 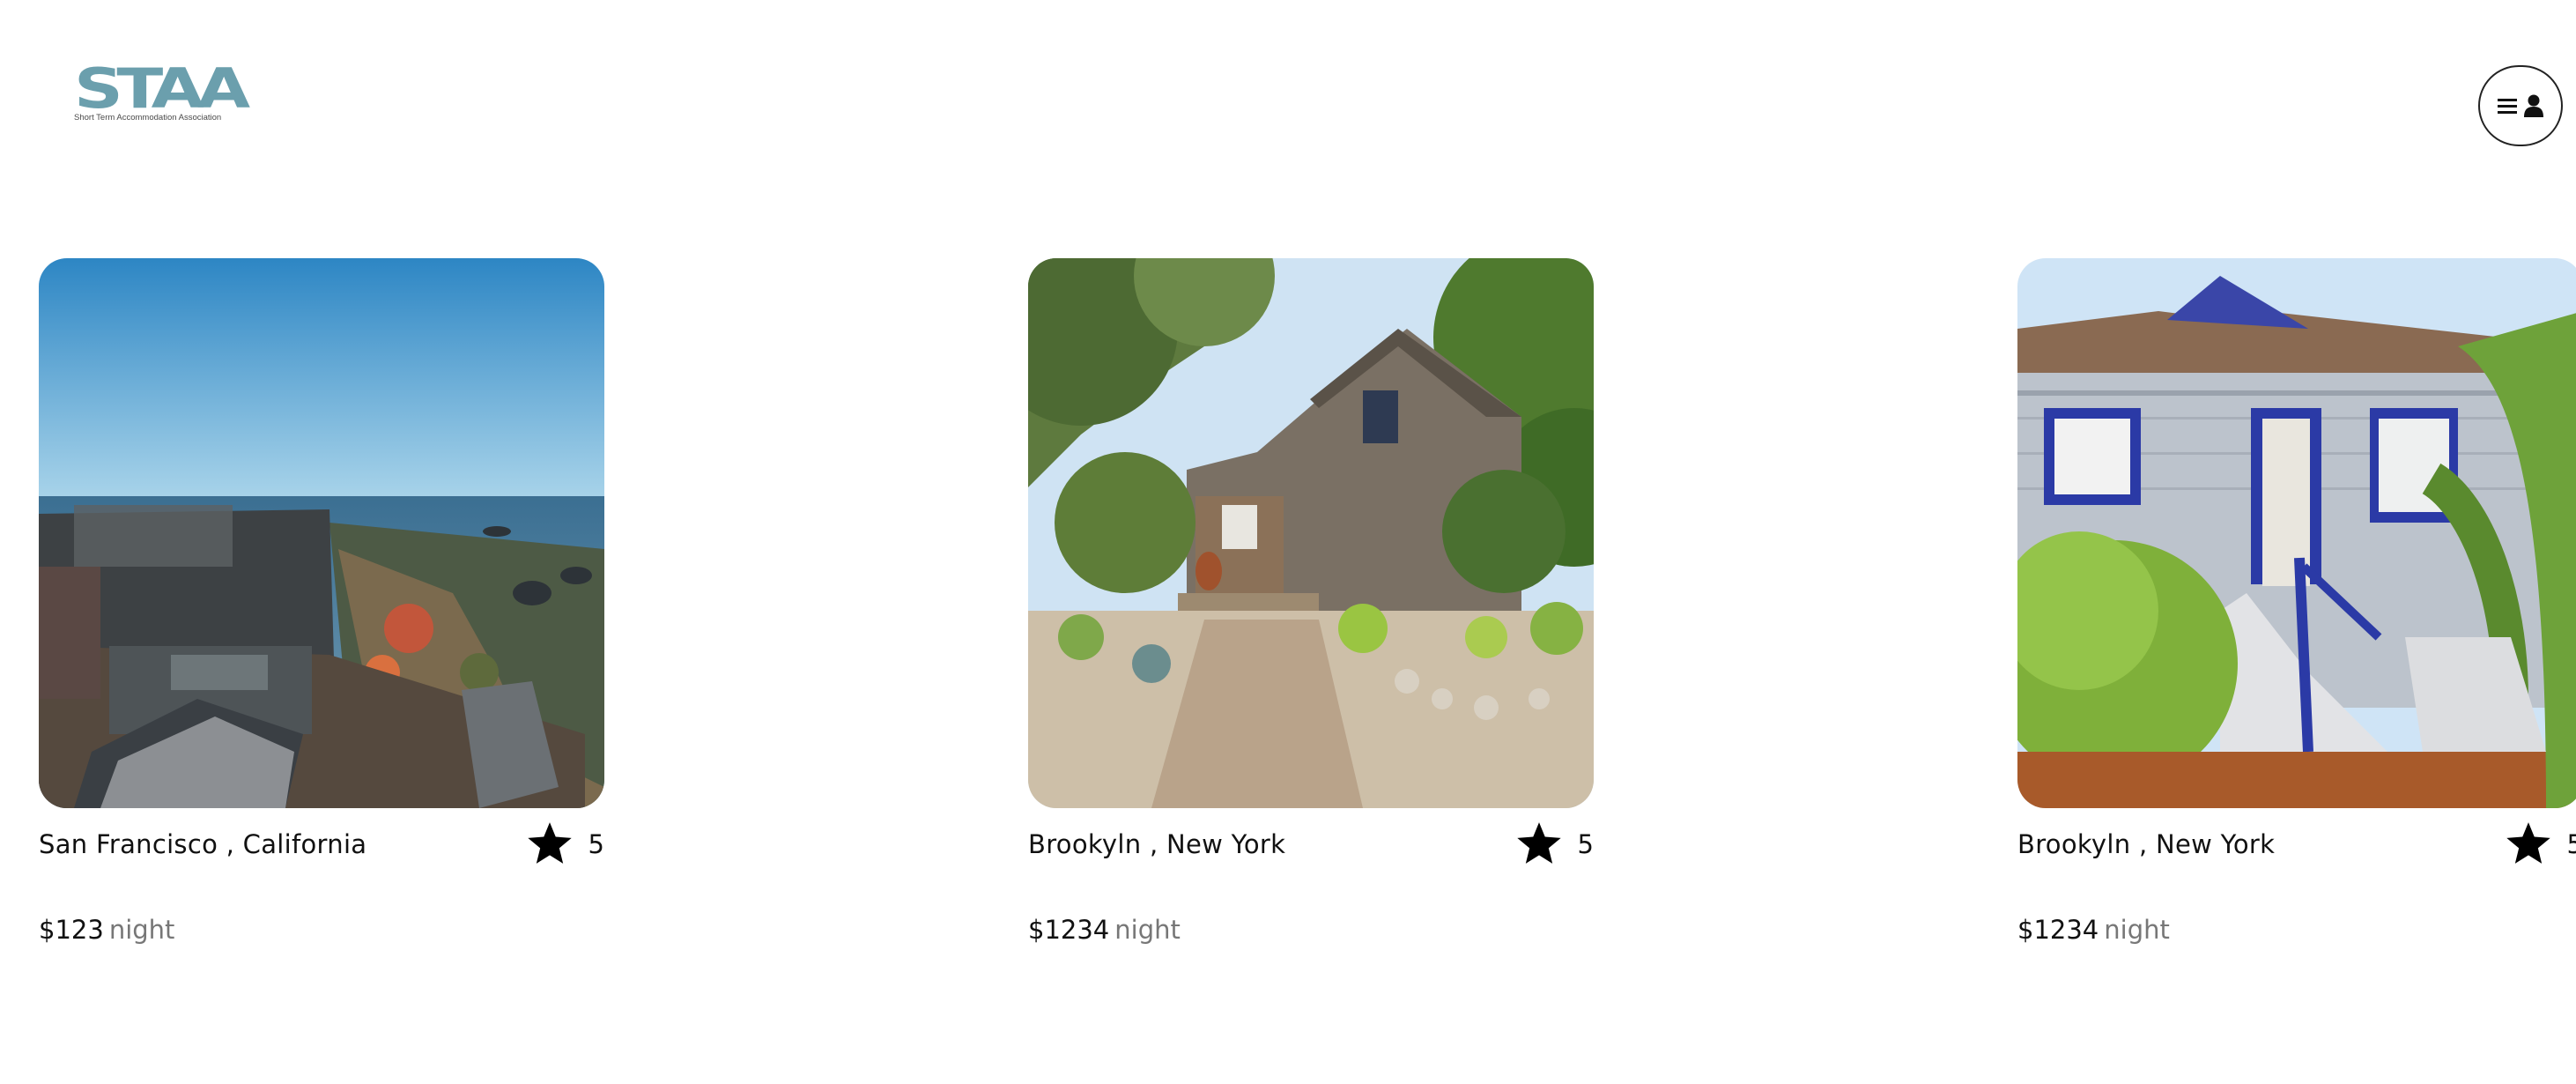 What do you see at coordinates (203, 844) in the screenshot?
I see `listing-location: San Francisco , California` at bounding box center [203, 844].